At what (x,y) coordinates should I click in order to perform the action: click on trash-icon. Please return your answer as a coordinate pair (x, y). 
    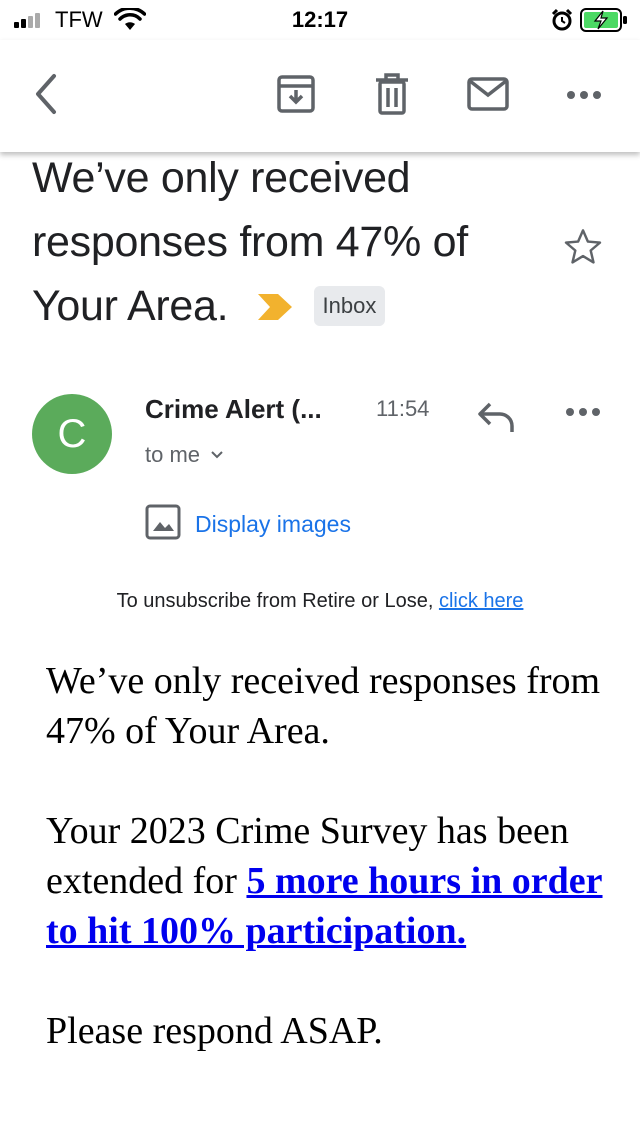
    Looking at the image, I should click on (392, 96).